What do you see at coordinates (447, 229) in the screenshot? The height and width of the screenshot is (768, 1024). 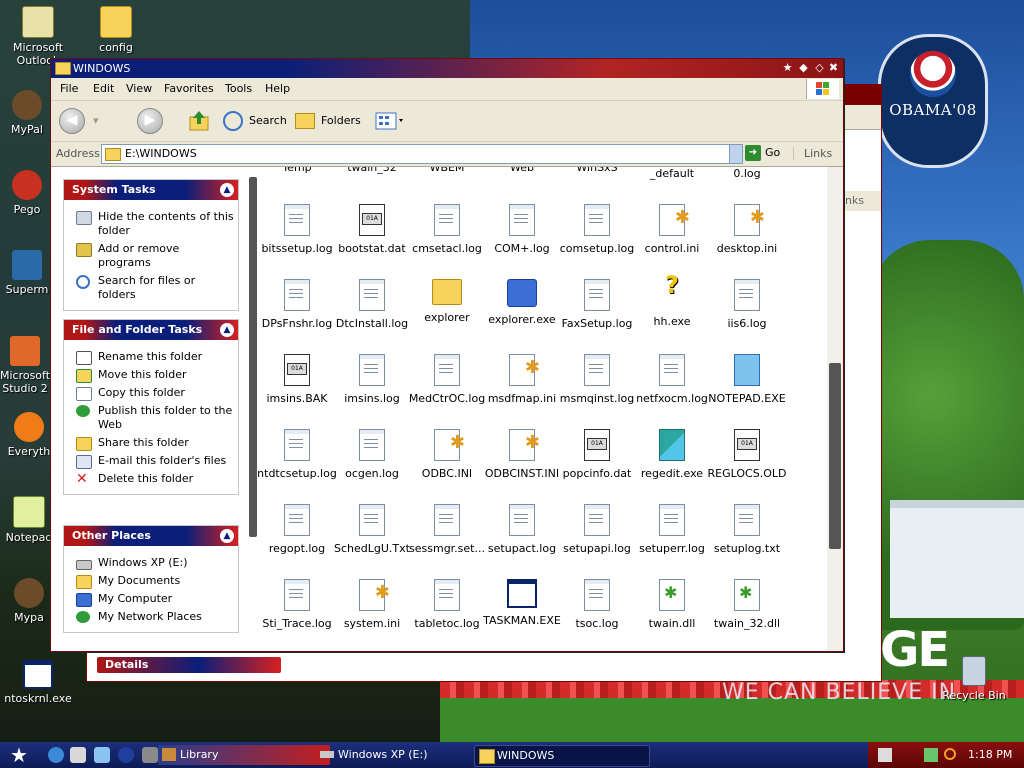 I see `file-item: cmsetacl.log` at bounding box center [447, 229].